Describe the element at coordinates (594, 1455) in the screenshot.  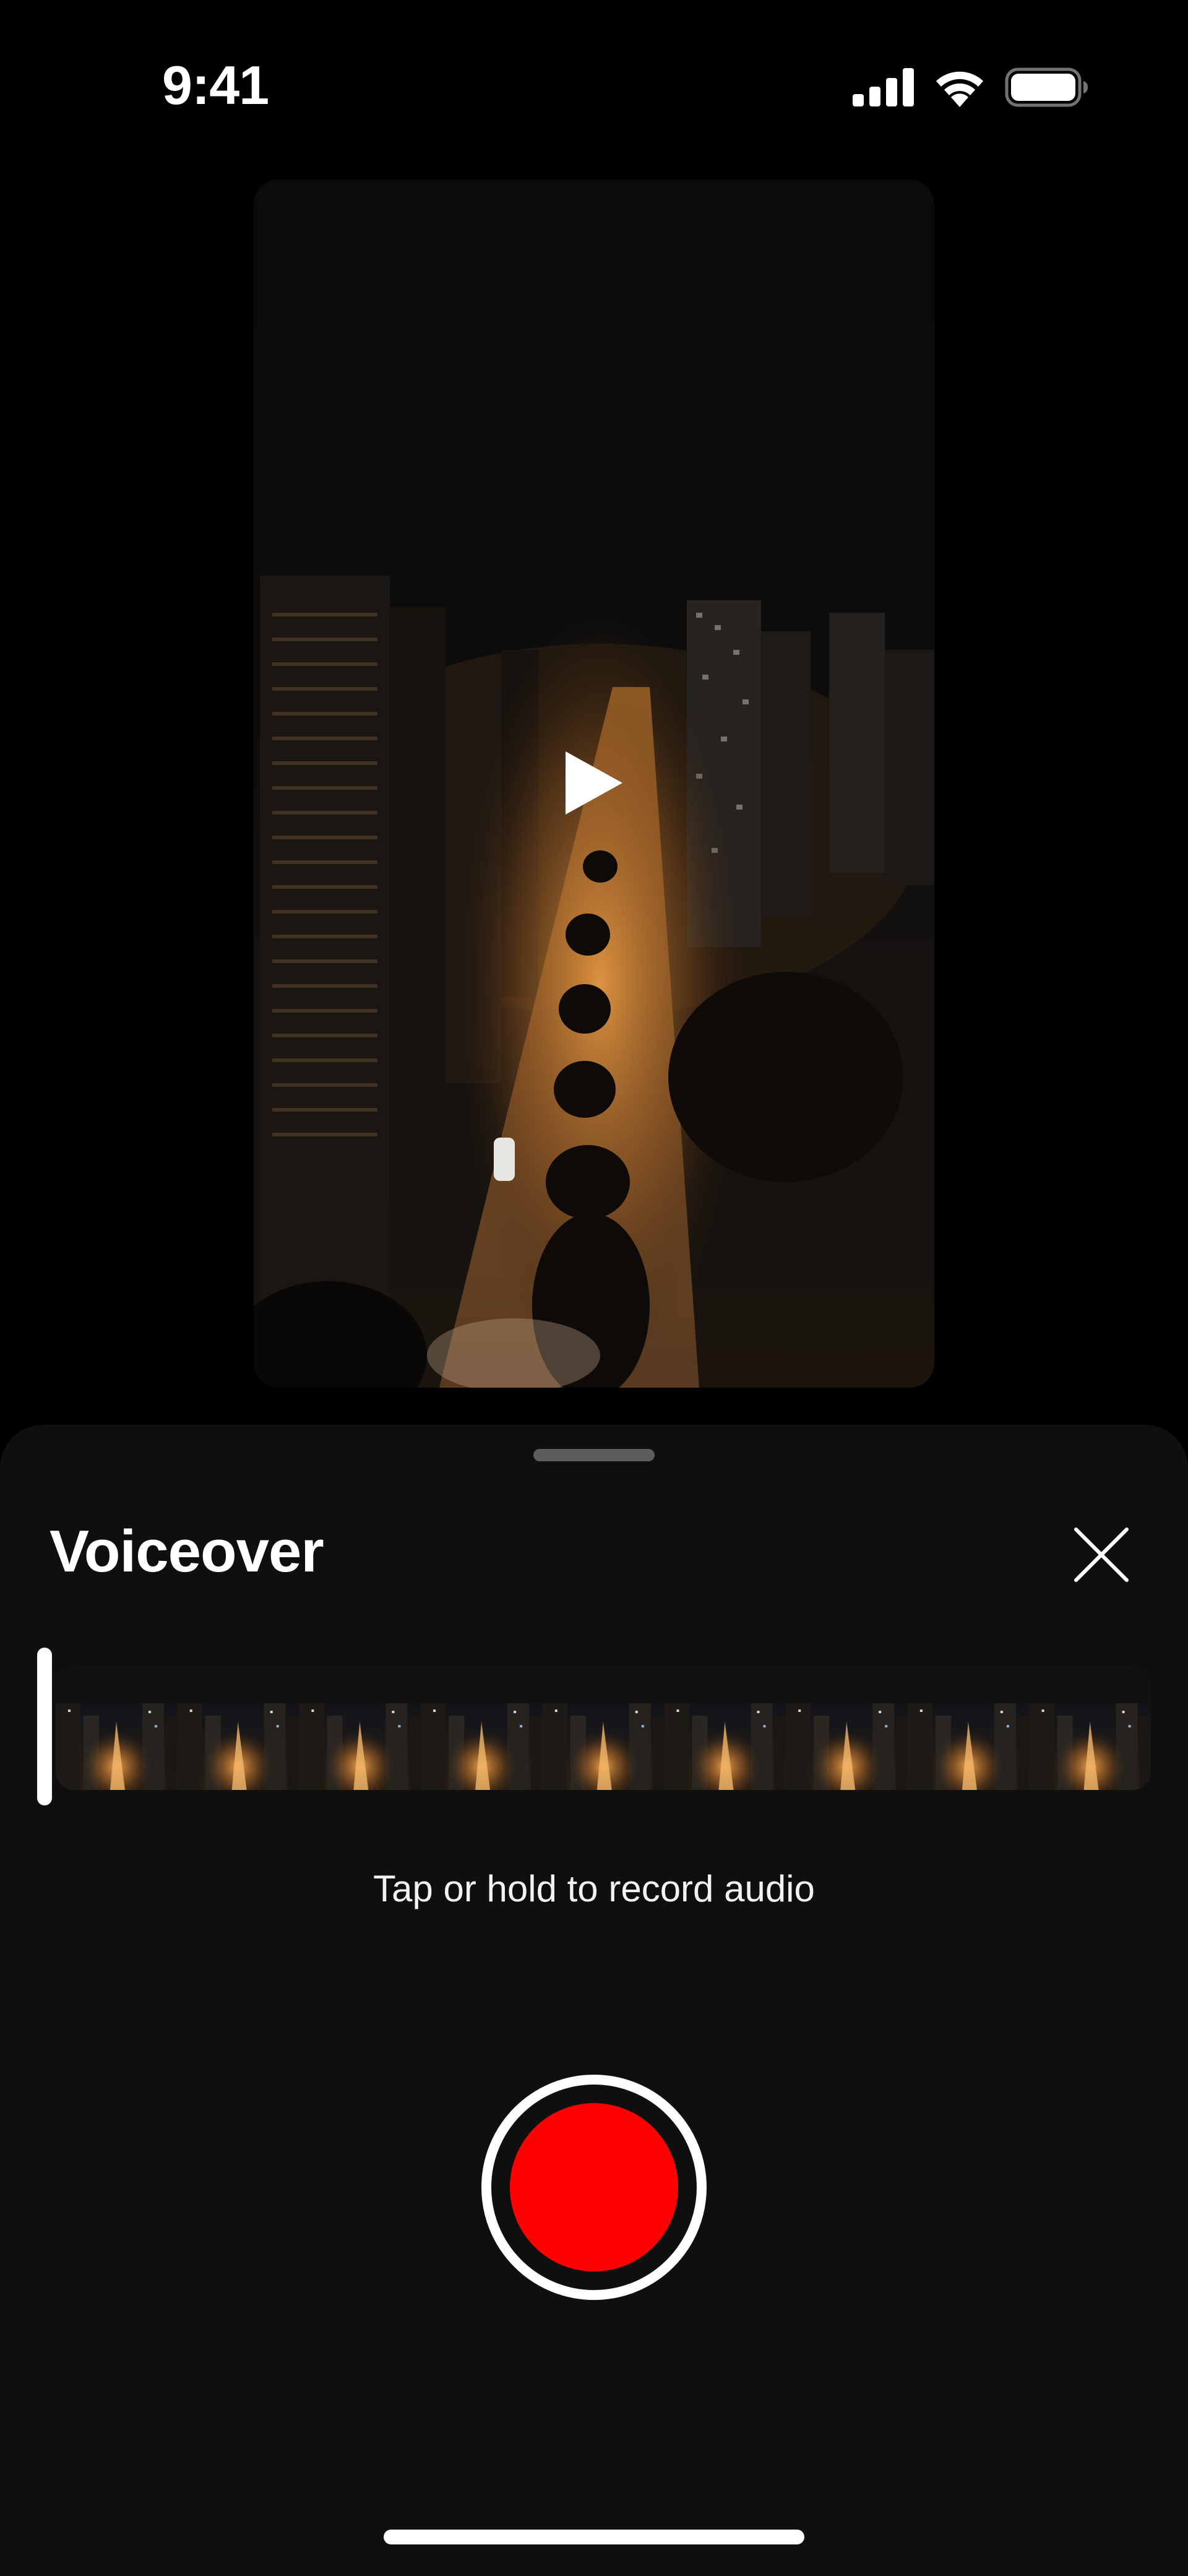
I see `sheet-grabber` at that location.